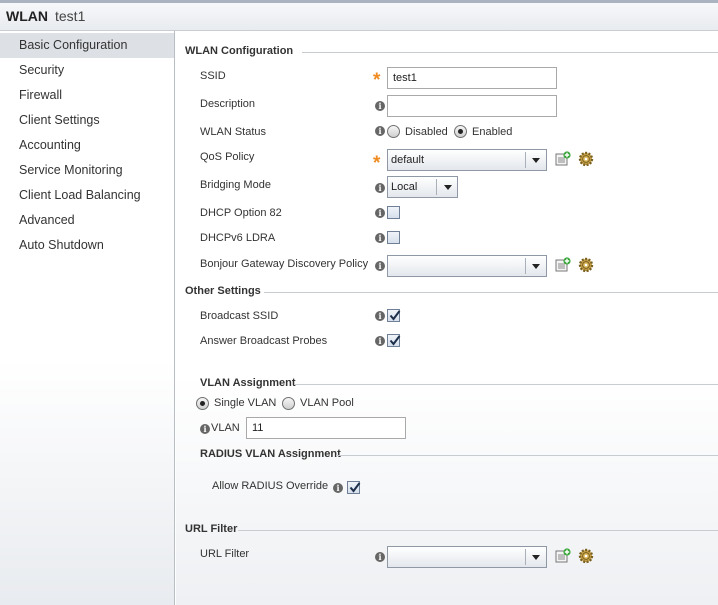 The width and height of the screenshot is (718, 605). Describe the element at coordinates (467, 557) in the screenshot. I see `url-filter-select` at that location.